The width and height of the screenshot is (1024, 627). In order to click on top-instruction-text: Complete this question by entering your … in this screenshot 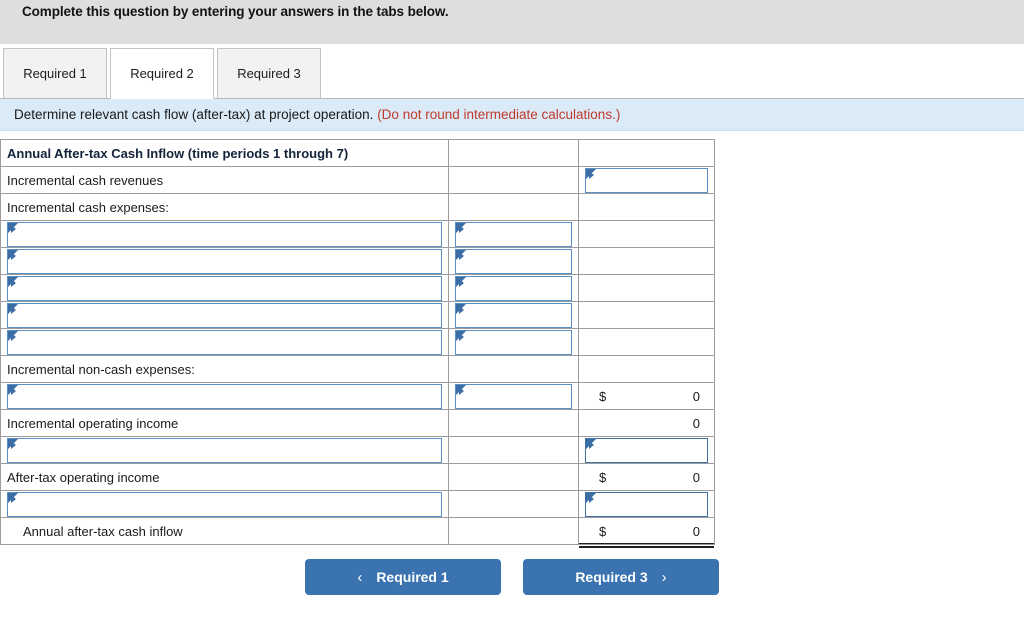, I will do `click(235, 11)`.